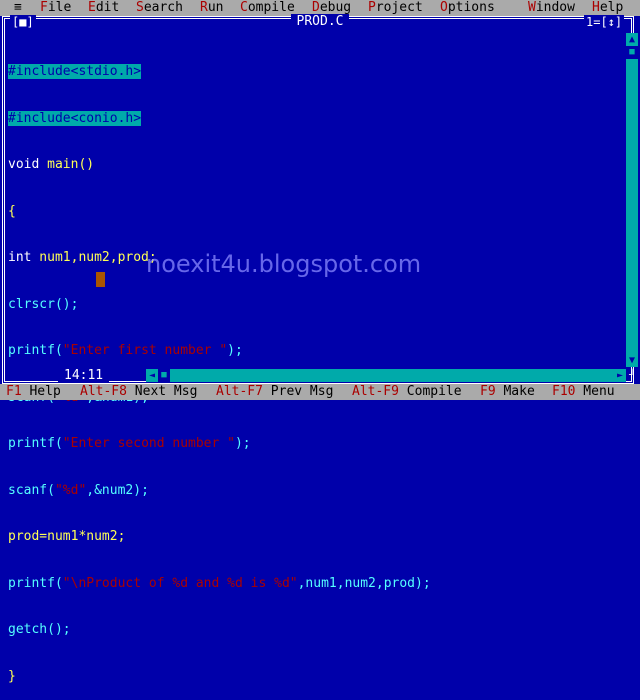 The image size is (640, 700). Describe the element at coordinates (12, 211) in the screenshot. I see `code-text: {` at that location.